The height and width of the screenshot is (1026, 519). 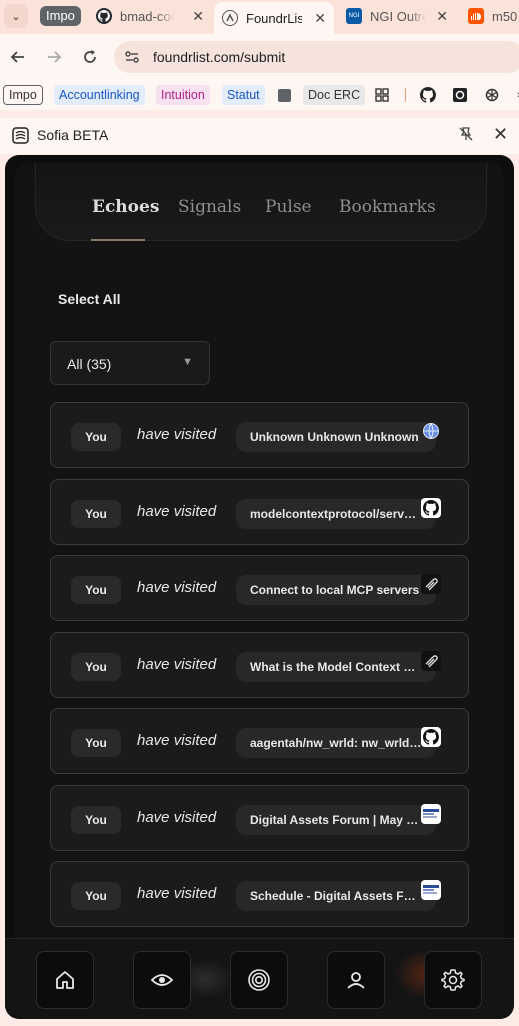 I want to click on echo-target: Digital Assets Forum | May 2025, so click(x=336, y=820).